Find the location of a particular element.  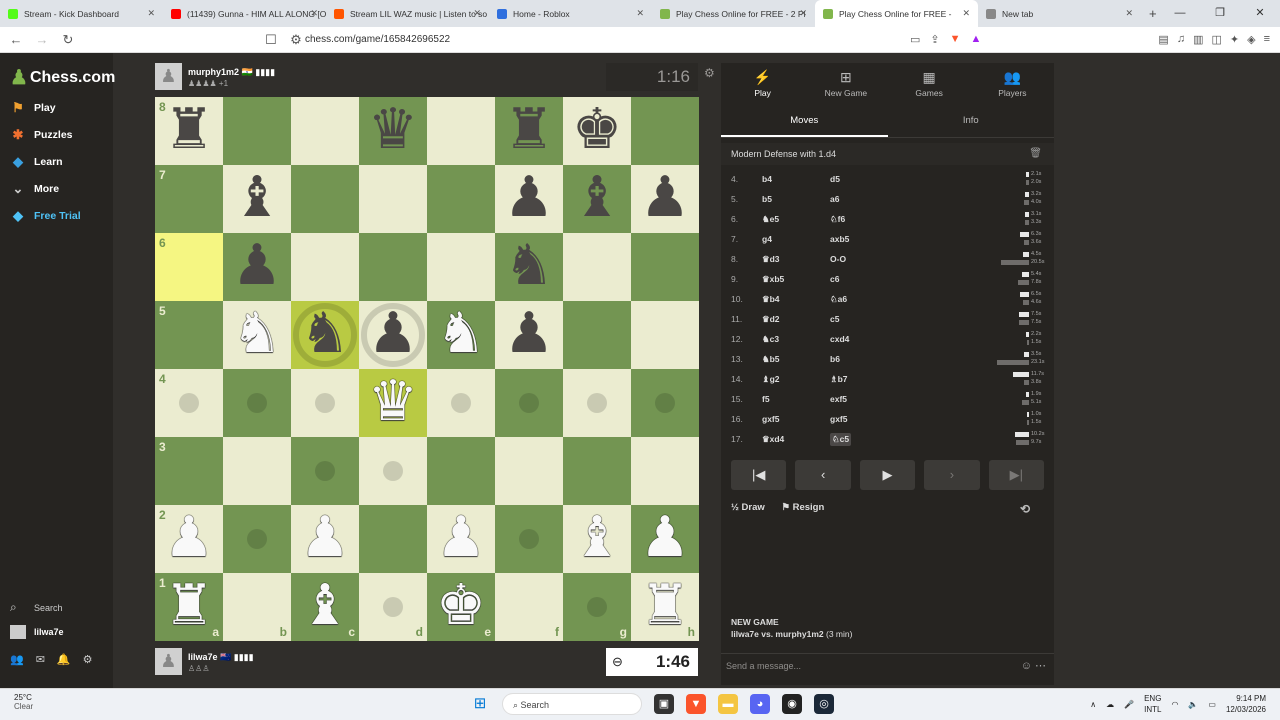

back-icon: ← is located at coordinates (16, 39).